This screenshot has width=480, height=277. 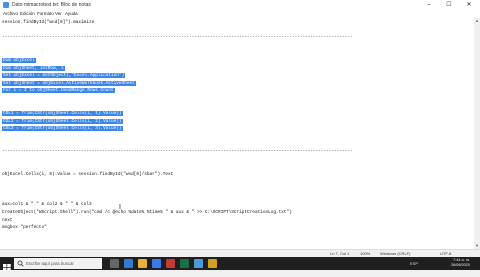 I want to click on close-button: ✕, so click(x=469, y=5).